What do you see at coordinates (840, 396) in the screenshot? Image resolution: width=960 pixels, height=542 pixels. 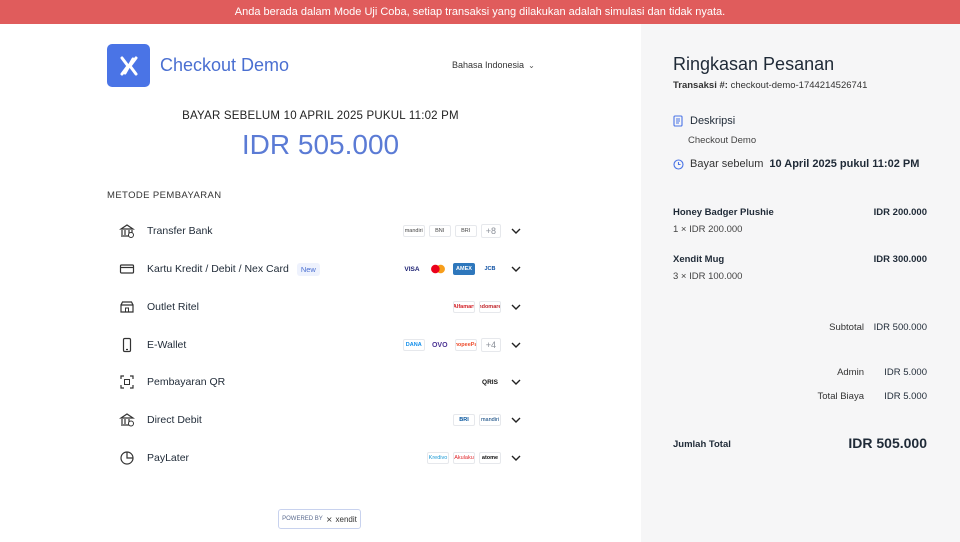 I see `fees-label: Total Biaya` at bounding box center [840, 396].